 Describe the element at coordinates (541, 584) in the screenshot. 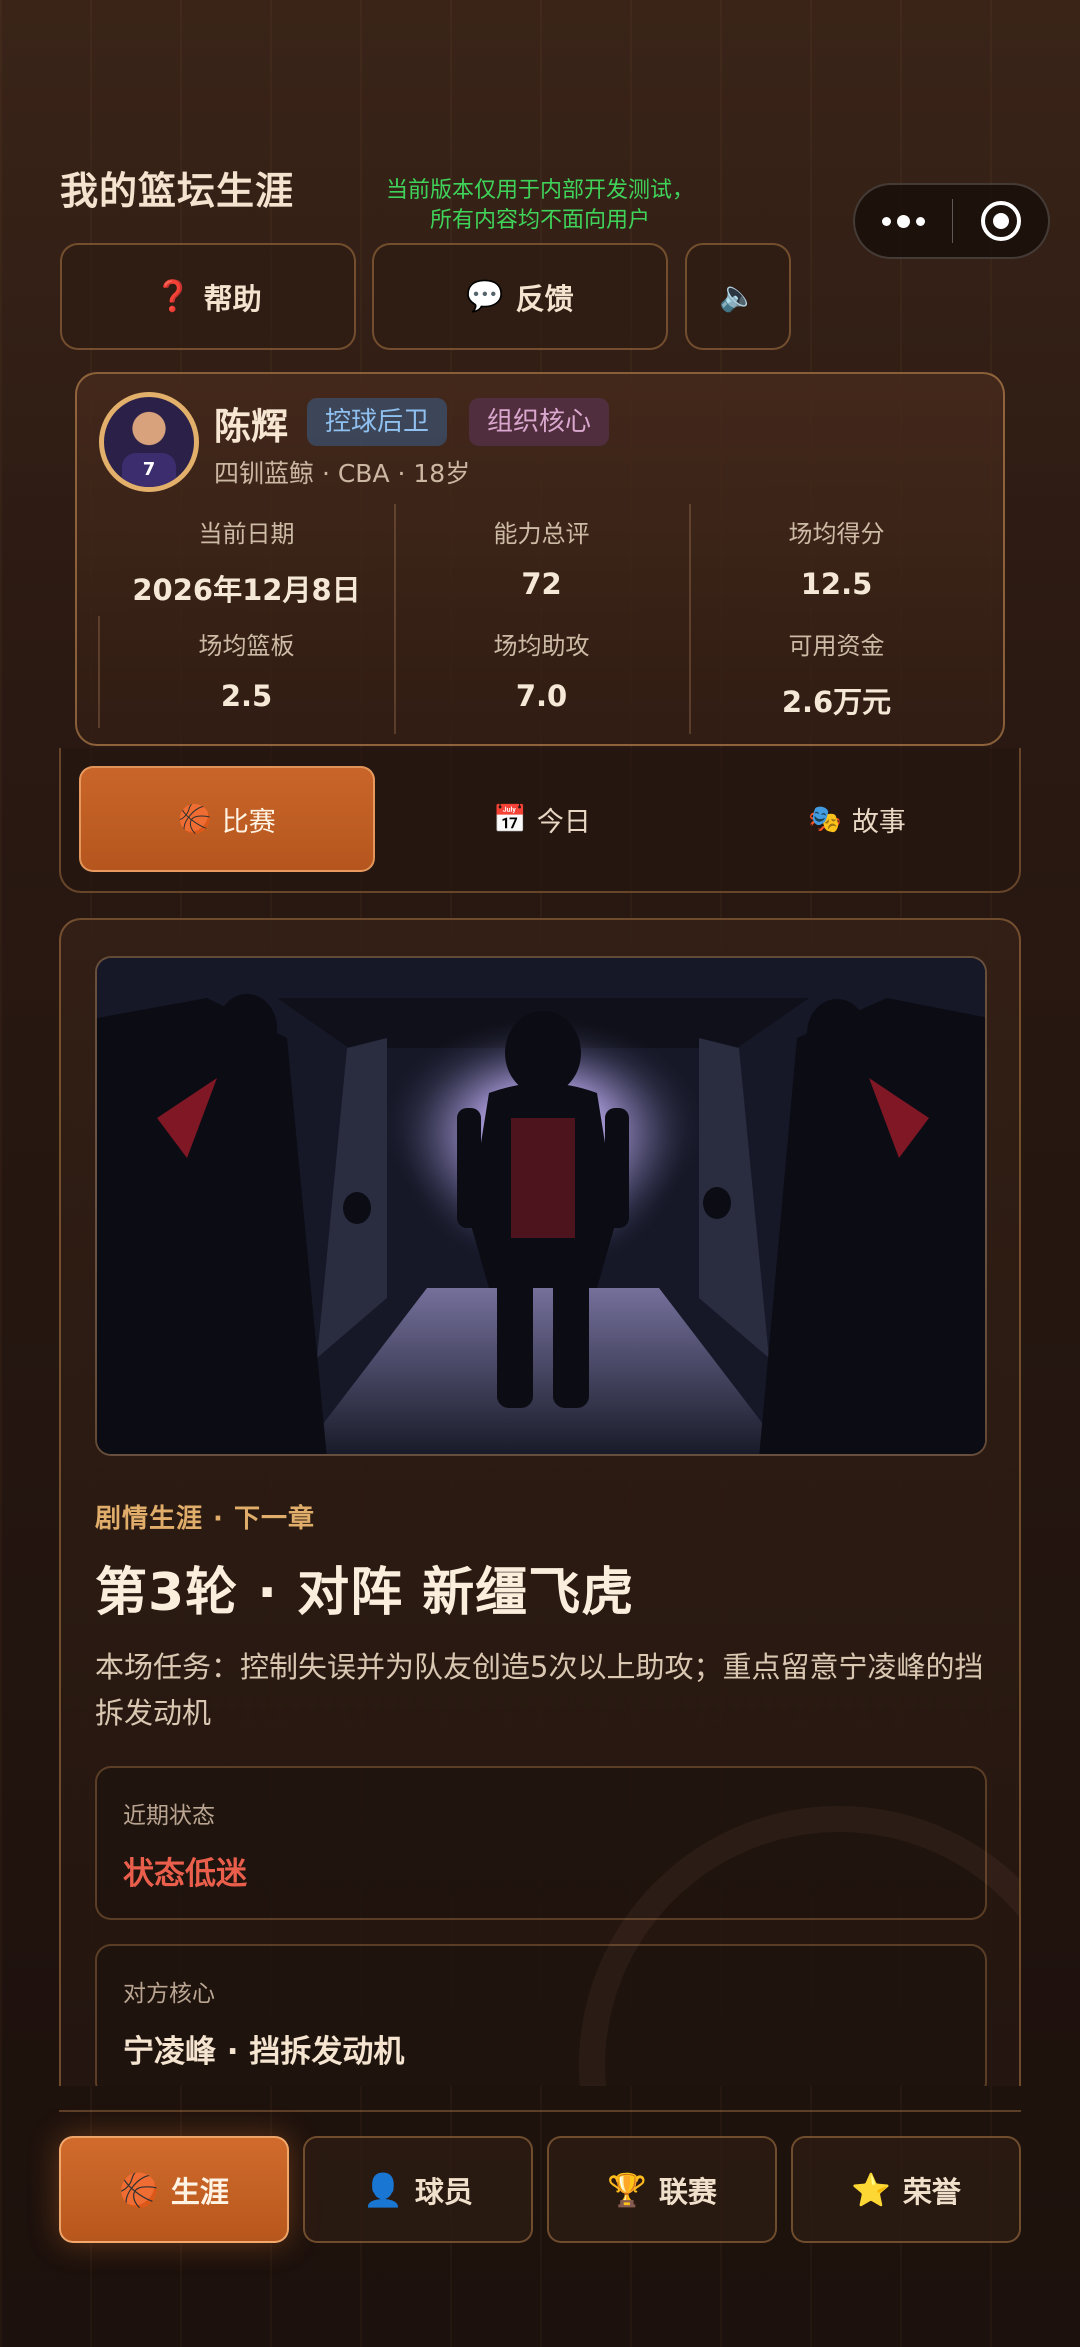

I see `stat-value: 72` at that location.